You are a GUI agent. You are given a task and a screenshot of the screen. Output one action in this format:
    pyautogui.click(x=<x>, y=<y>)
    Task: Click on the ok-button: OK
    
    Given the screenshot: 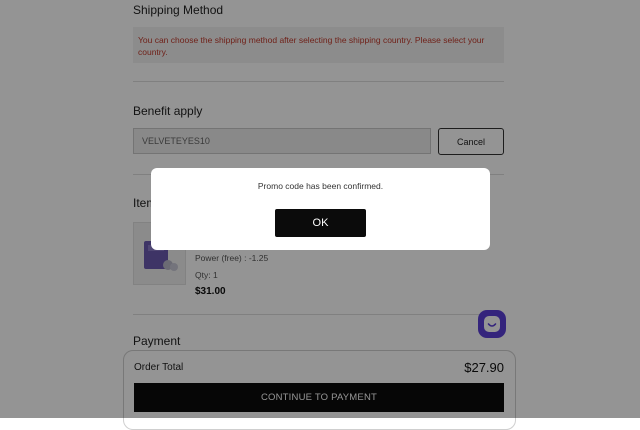 What is the action you would take?
    pyautogui.click(x=320, y=223)
    